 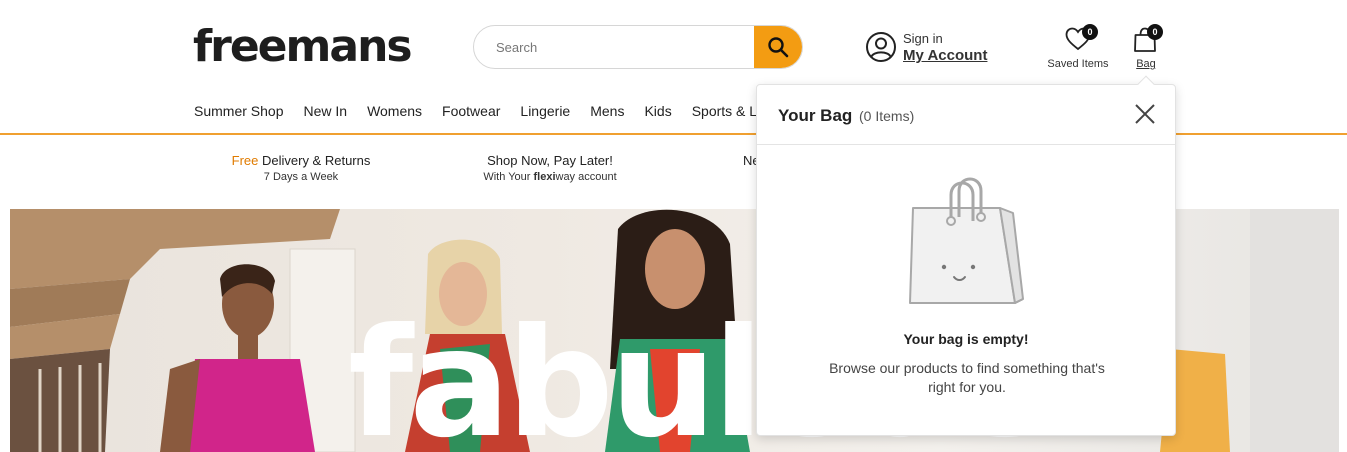 I want to click on nav-item-lingerie: Lingerie, so click(x=545, y=113).